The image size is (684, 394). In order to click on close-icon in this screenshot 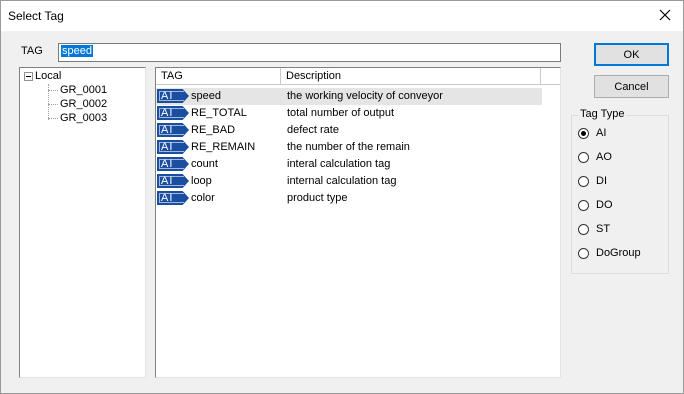, I will do `click(665, 15)`.